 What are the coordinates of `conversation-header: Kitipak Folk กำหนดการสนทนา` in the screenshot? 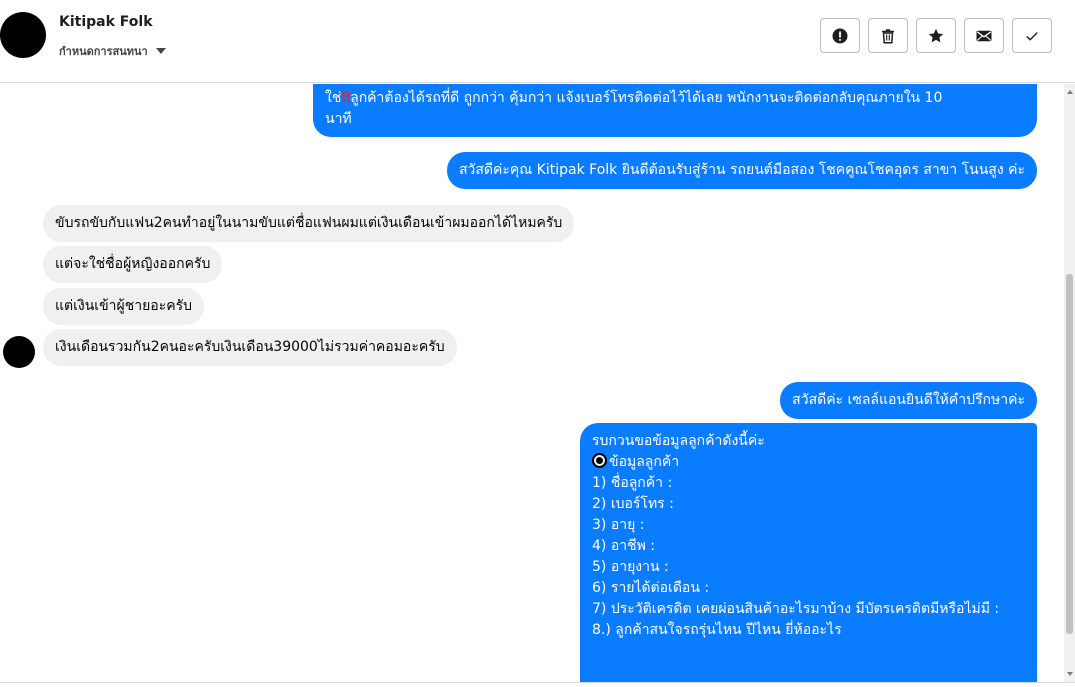 It's located at (537, 41).